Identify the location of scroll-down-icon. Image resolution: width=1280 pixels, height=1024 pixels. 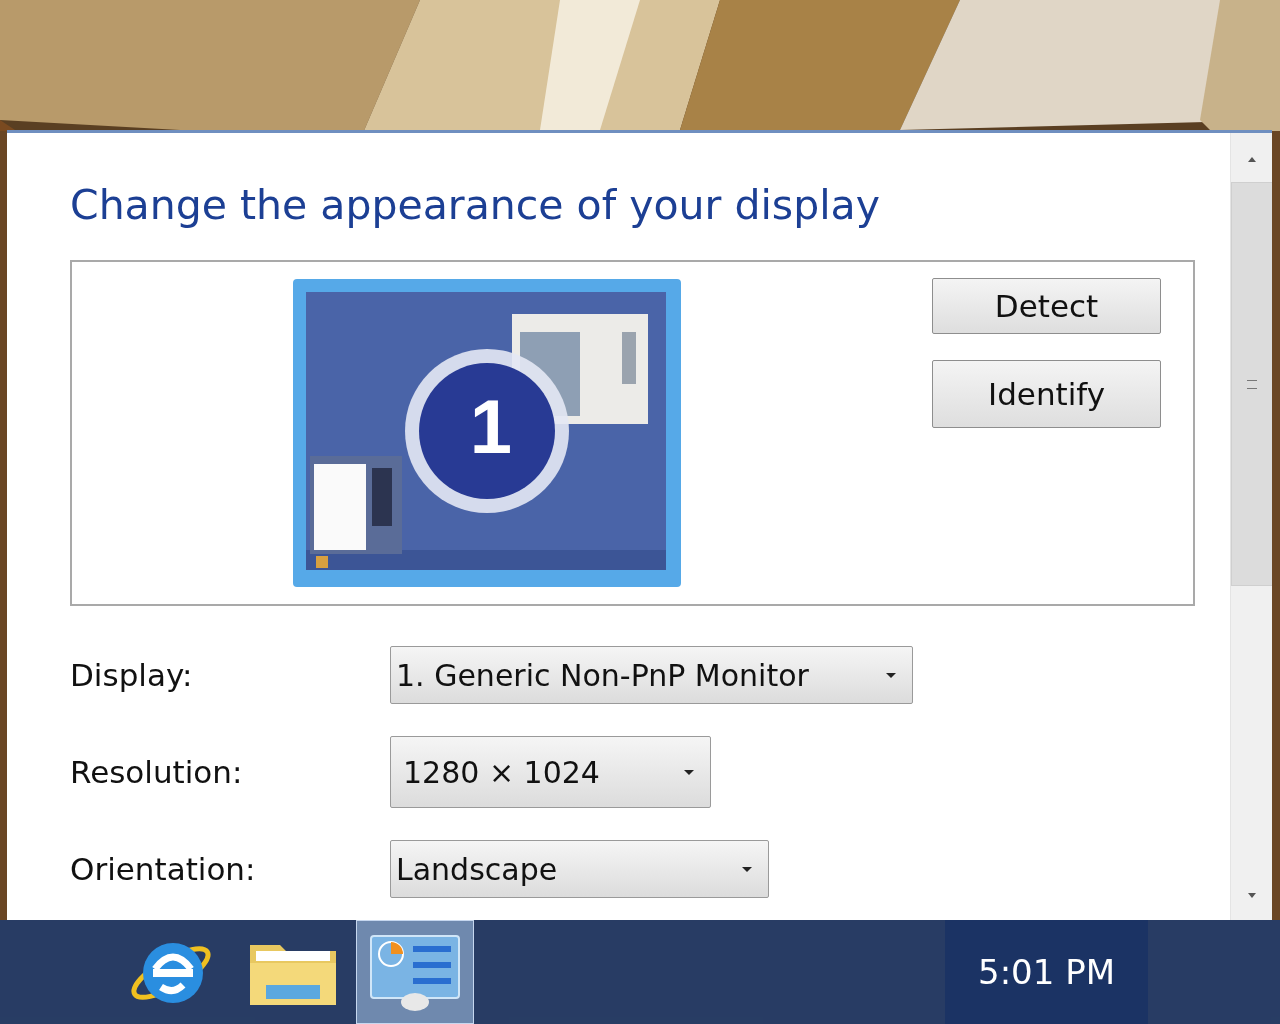
(1251, 895).